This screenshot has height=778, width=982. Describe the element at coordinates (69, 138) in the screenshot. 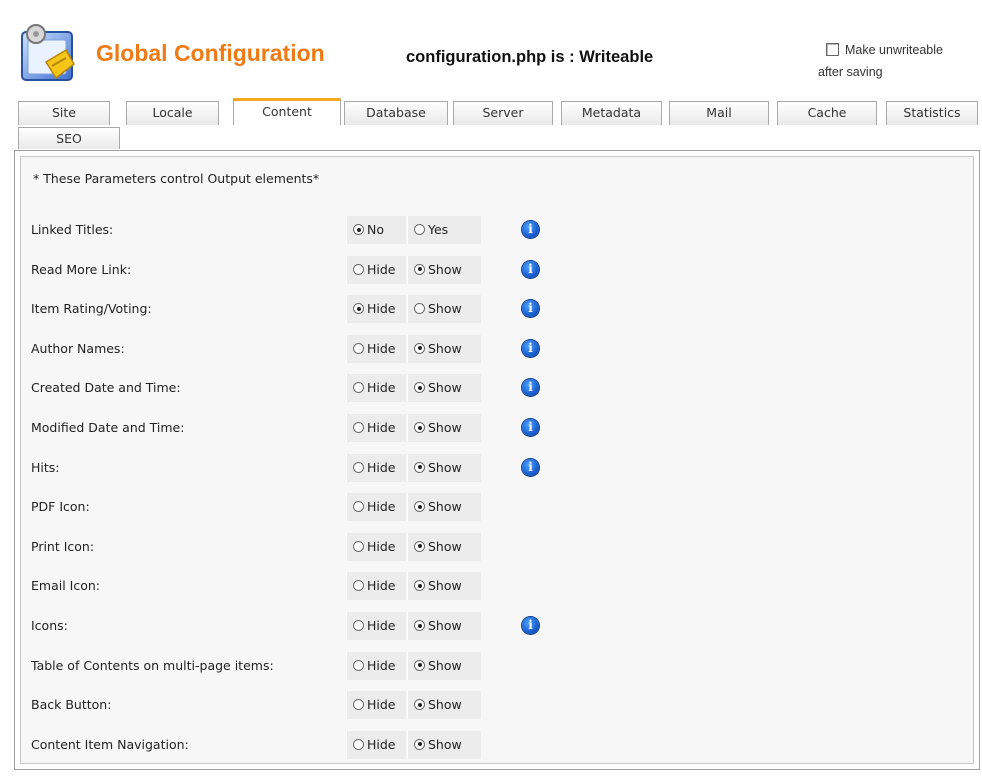

I see `tab-seo: SEO` at that location.